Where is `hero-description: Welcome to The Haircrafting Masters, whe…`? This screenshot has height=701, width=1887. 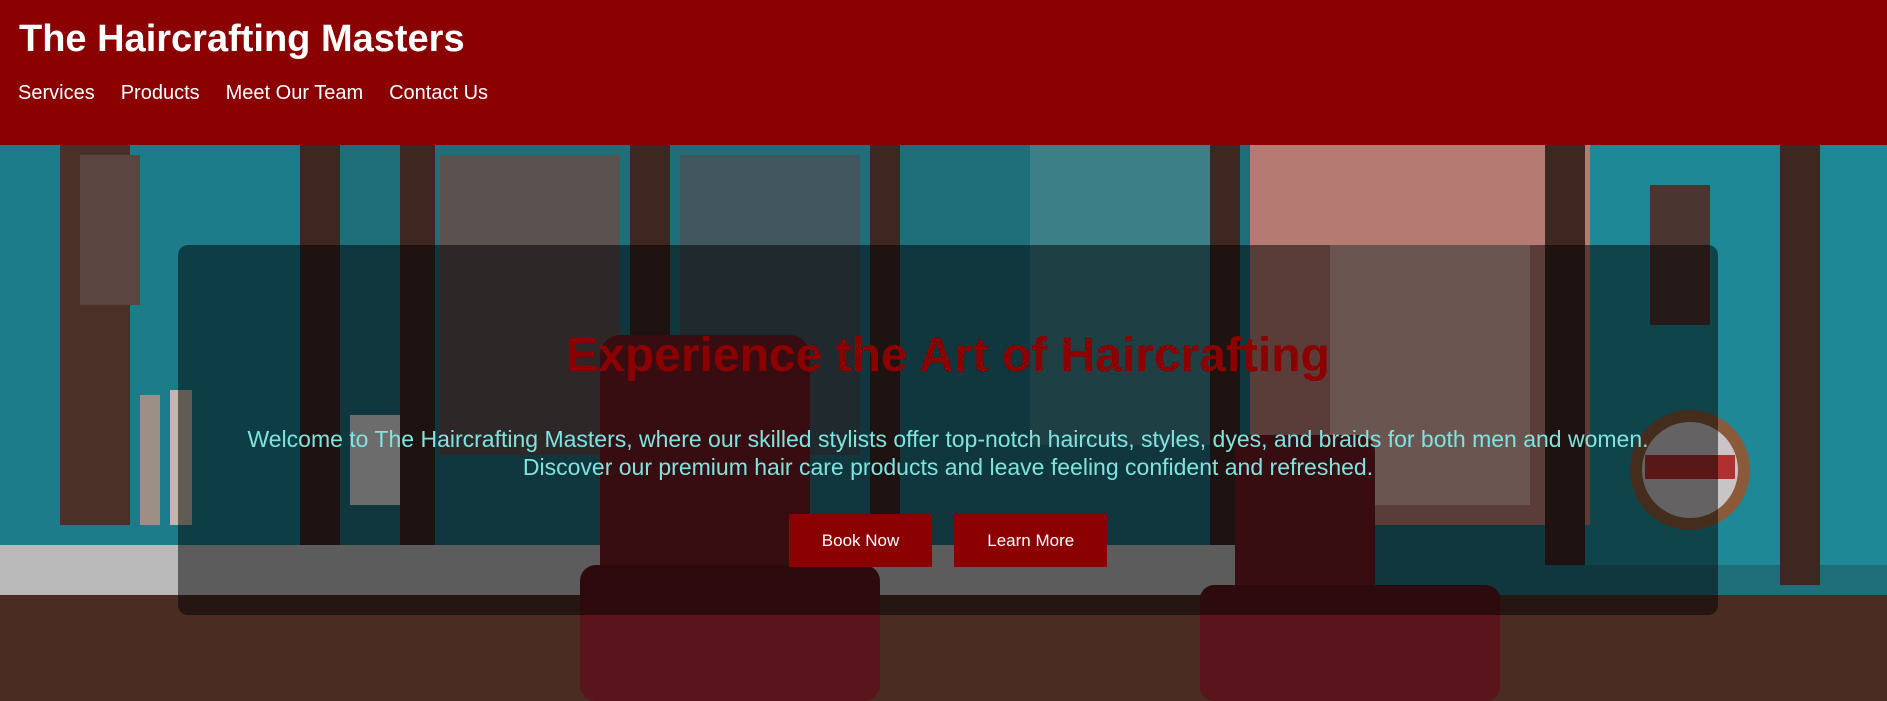 hero-description: Welcome to The Haircrafting Masters, whe… is located at coordinates (948, 453).